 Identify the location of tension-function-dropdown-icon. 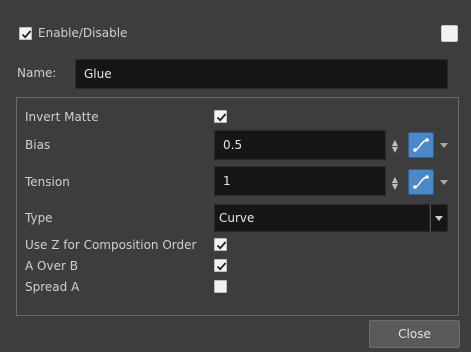
(444, 182).